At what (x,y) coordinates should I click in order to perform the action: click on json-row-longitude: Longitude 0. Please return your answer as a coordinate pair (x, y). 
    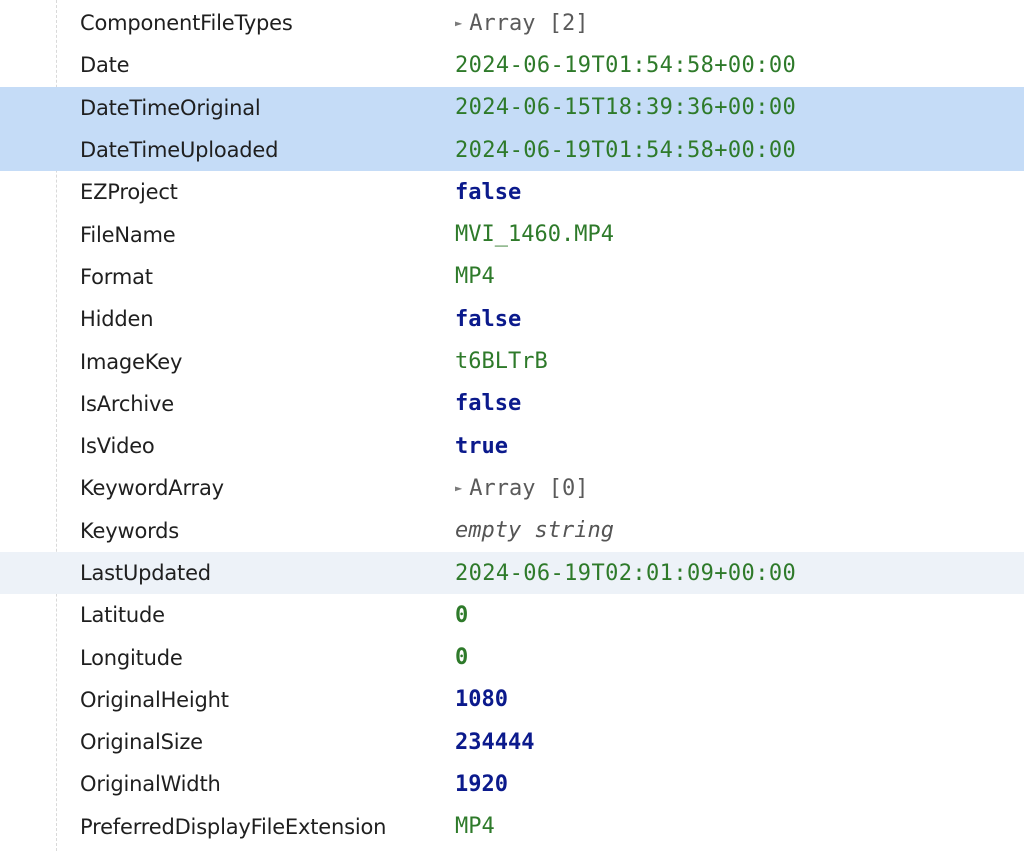
    Looking at the image, I should click on (512, 657).